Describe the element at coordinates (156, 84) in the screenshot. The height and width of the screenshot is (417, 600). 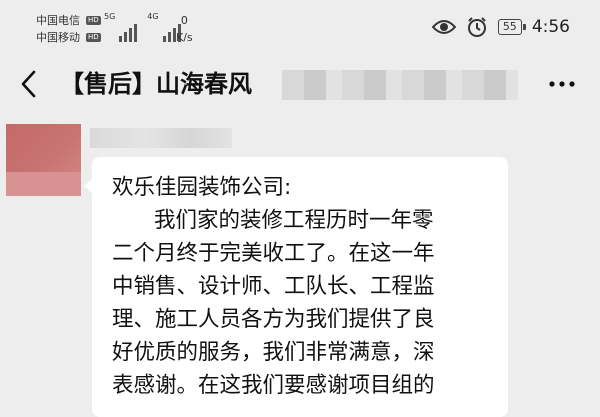
I see `chat-title: 【售后】山海春风` at that location.